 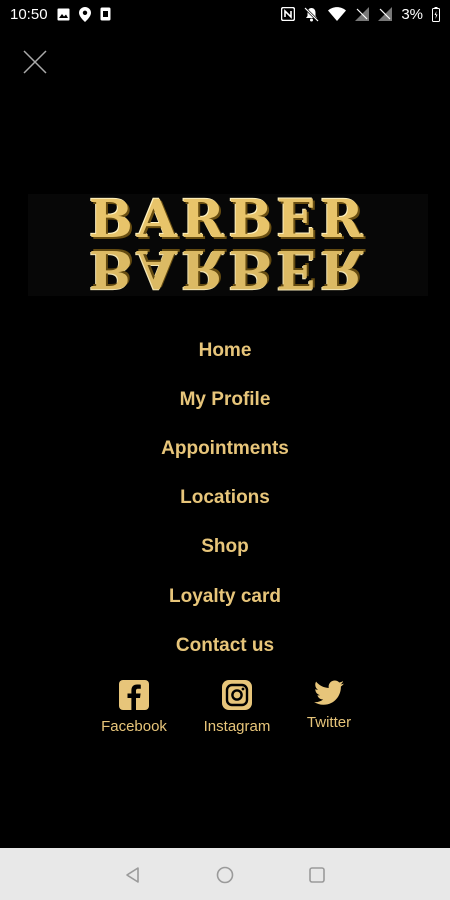 What do you see at coordinates (105, 14) in the screenshot?
I see `sim-icon` at bounding box center [105, 14].